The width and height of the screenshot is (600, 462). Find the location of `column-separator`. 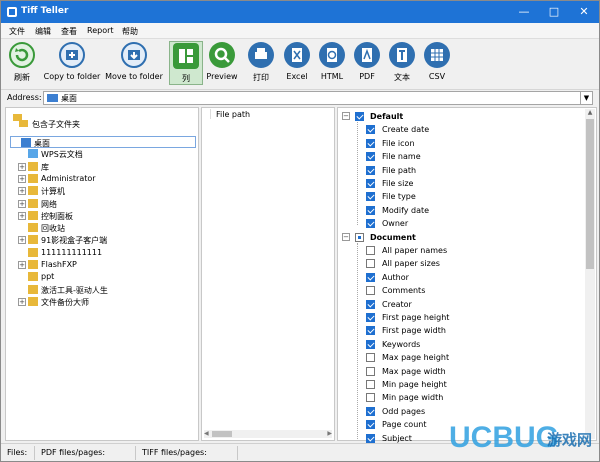

column-separator is located at coordinates (210, 114).